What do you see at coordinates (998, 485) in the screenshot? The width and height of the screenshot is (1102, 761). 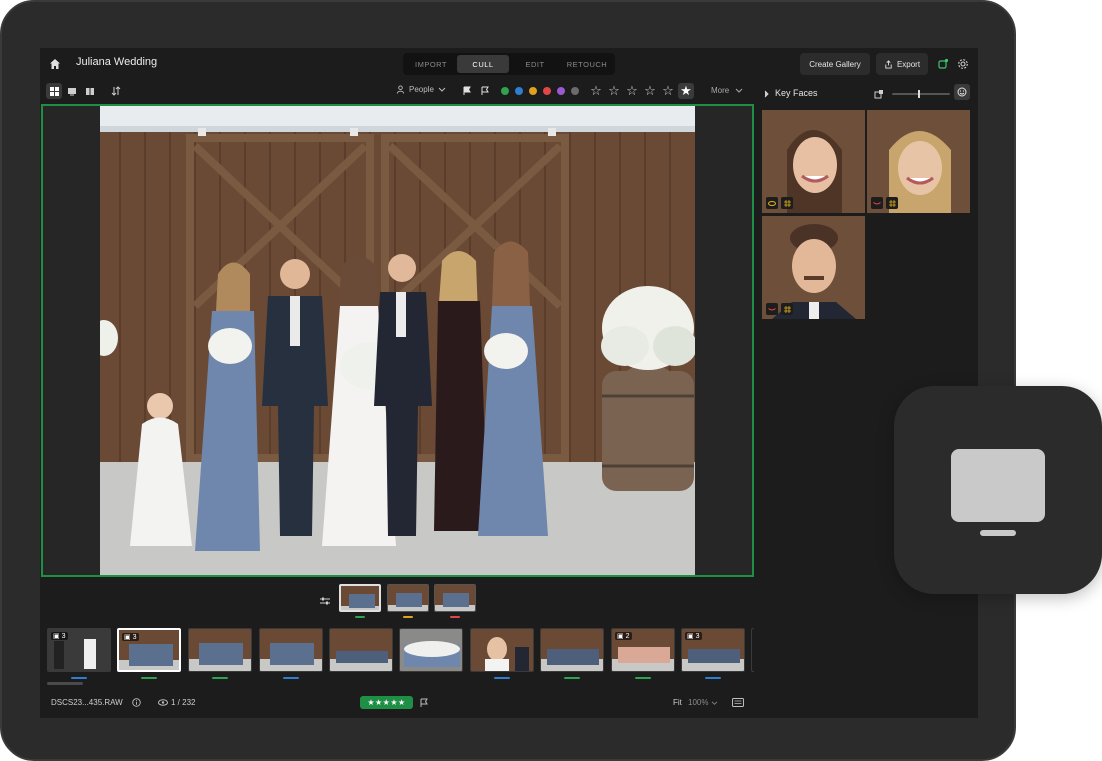 I see `monitor-icon` at bounding box center [998, 485].